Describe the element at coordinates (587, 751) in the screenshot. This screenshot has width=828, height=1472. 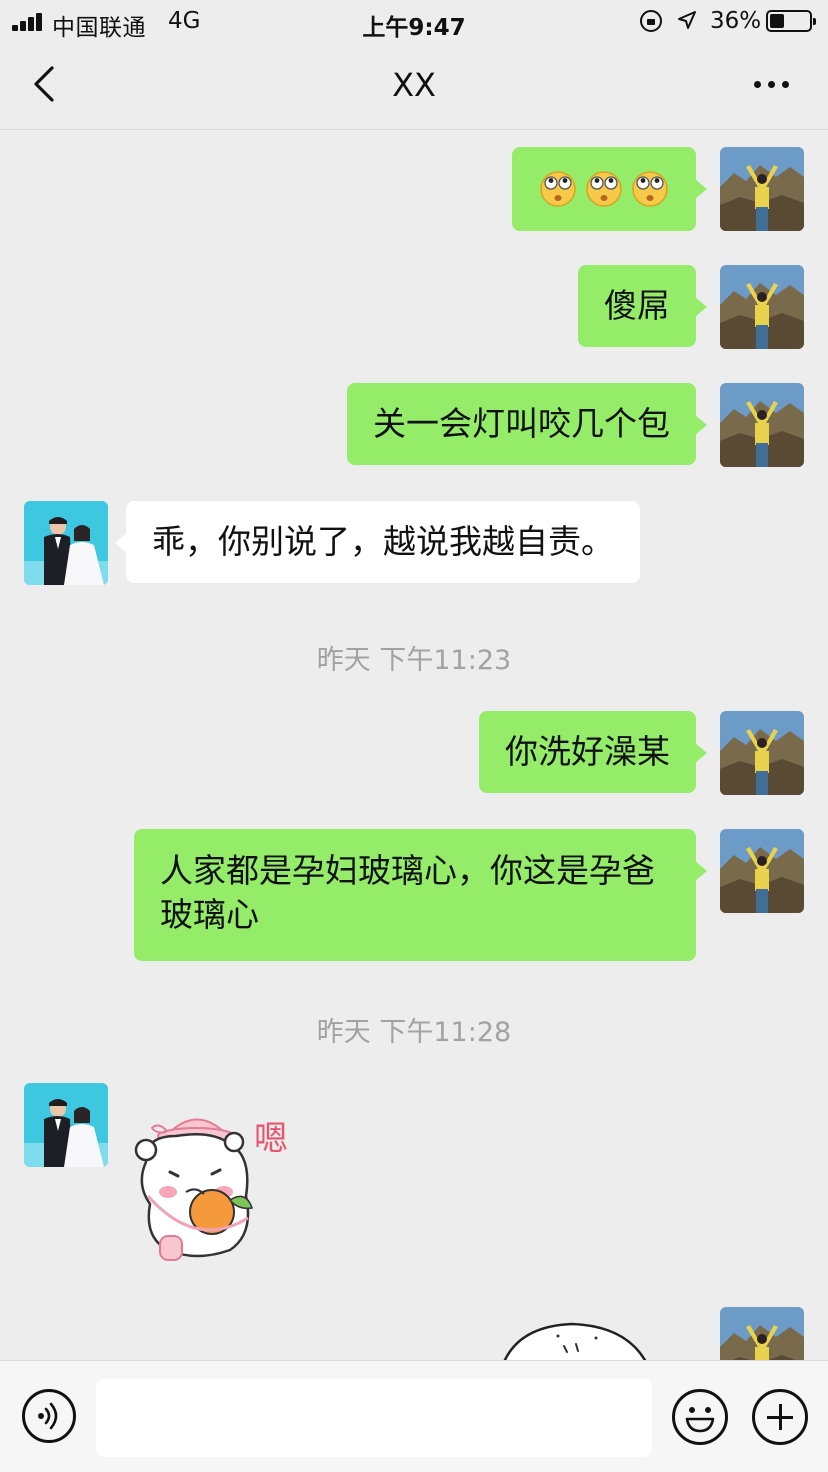
I see `message-text: 你洗好澡某` at that location.